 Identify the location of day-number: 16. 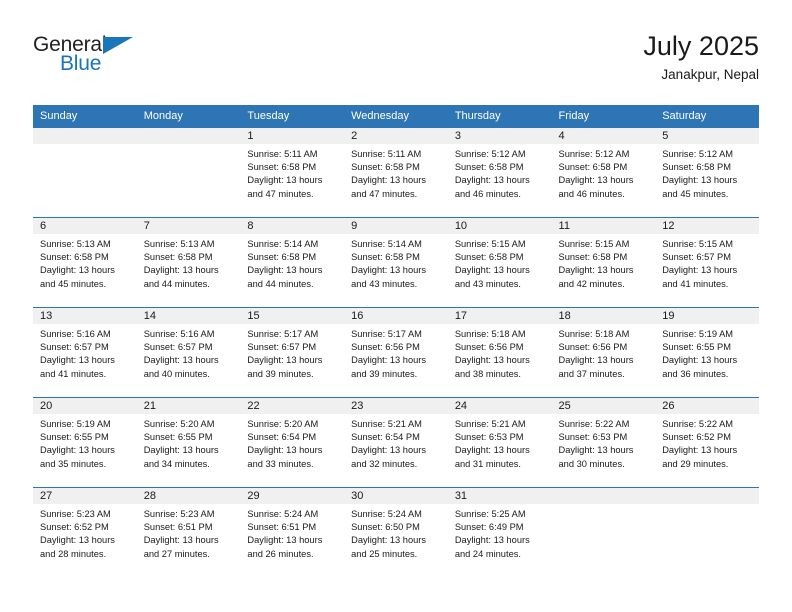
(396, 316).